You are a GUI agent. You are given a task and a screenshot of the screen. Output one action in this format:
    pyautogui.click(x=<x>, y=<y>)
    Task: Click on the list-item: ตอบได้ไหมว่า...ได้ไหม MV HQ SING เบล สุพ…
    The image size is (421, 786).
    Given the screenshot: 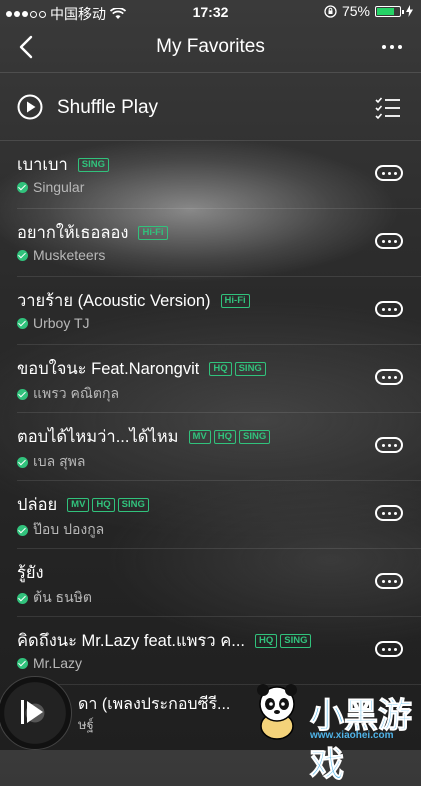 What is the action you would take?
    pyautogui.click(x=219, y=447)
    